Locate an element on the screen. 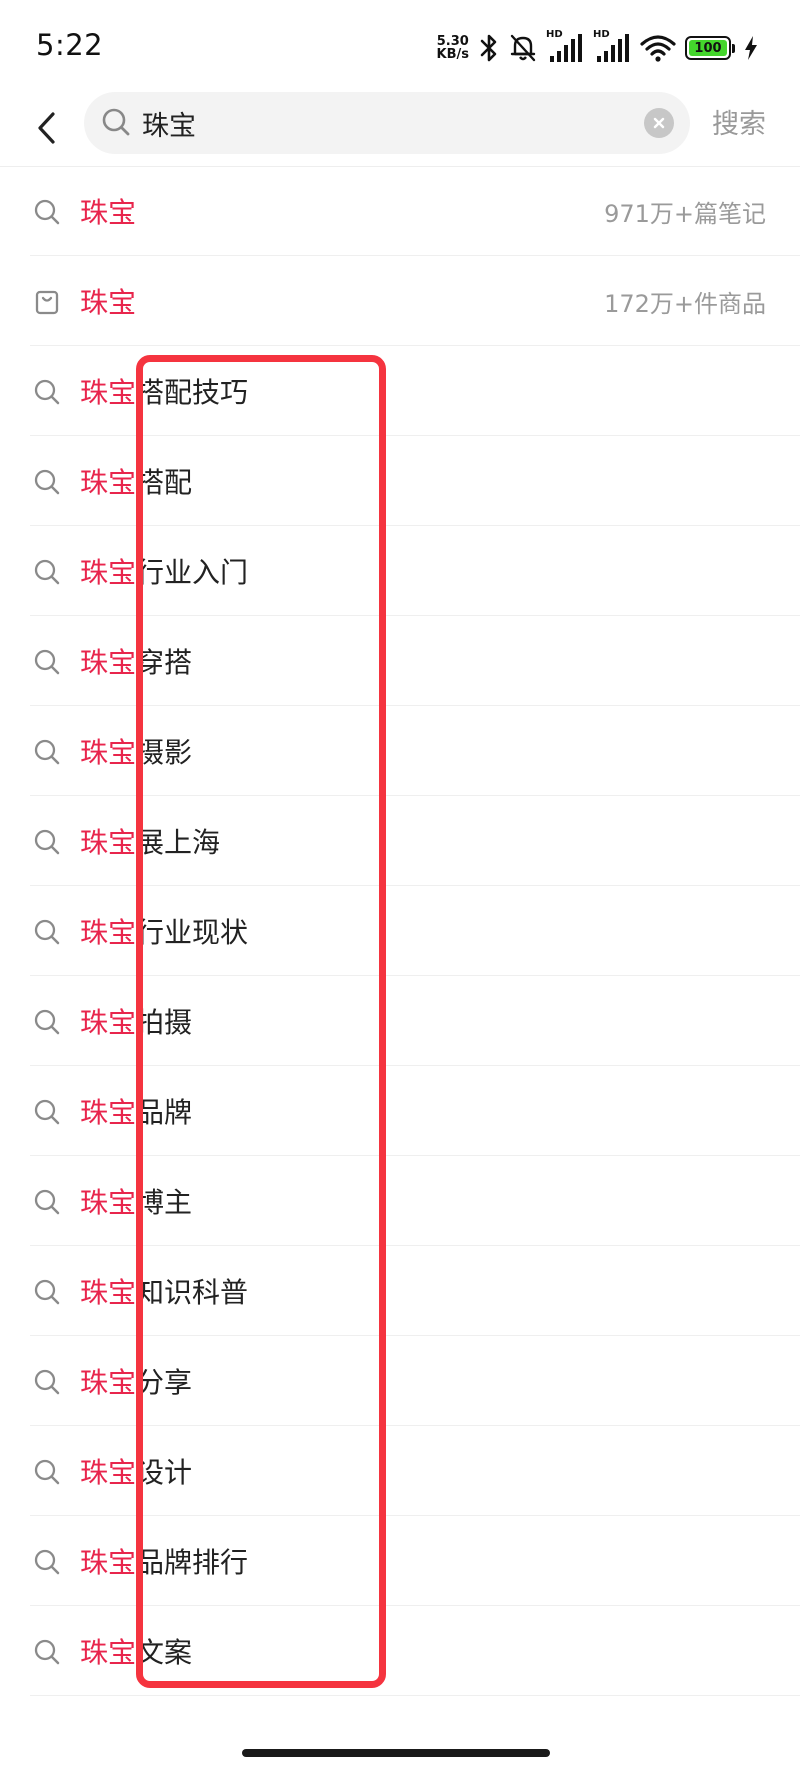  suggestion-row: 珠宝 行业入门 is located at coordinates (400, 571).